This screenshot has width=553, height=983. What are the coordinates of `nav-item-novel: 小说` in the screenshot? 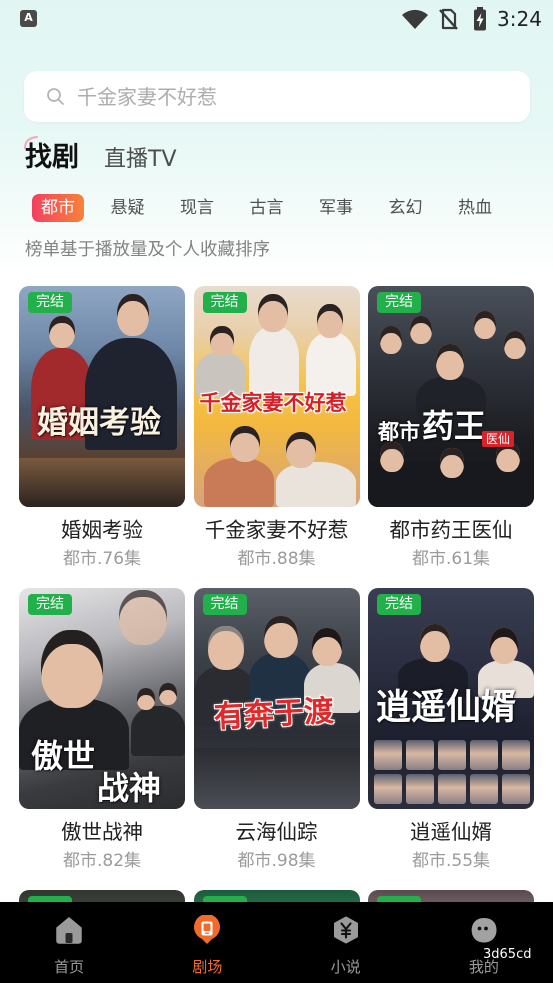 It's located at (346, 942).